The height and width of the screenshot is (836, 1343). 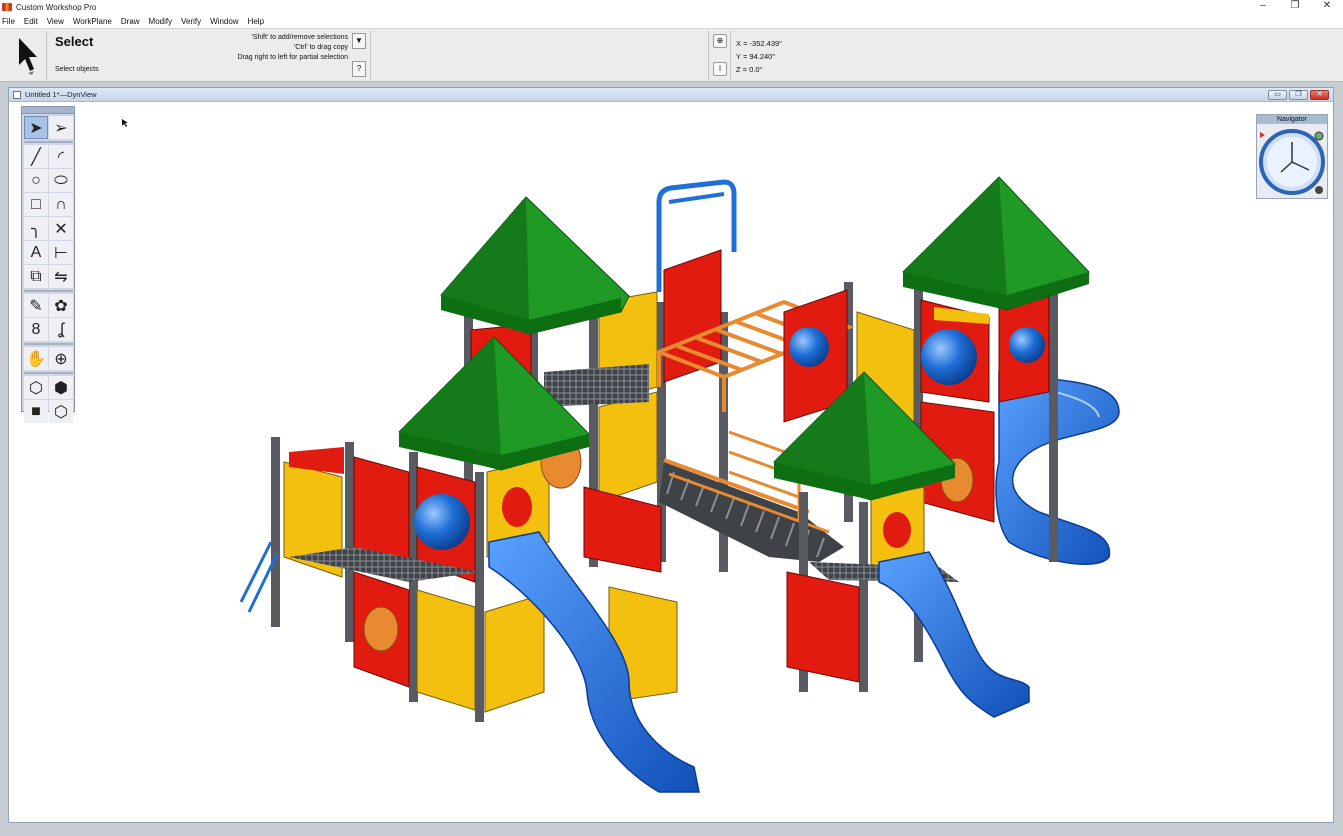 I want to click on app-title: Custom Workshop Pro, so click(x=56, y=7).